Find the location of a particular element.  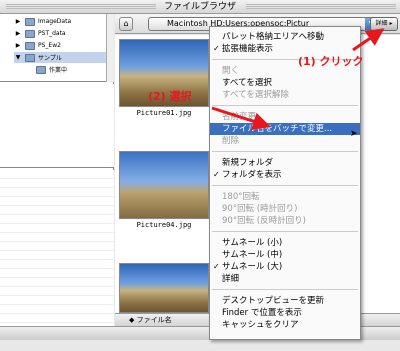

tree-item-imagedata: ▶ ImageData is located at coordinates (42, 21).